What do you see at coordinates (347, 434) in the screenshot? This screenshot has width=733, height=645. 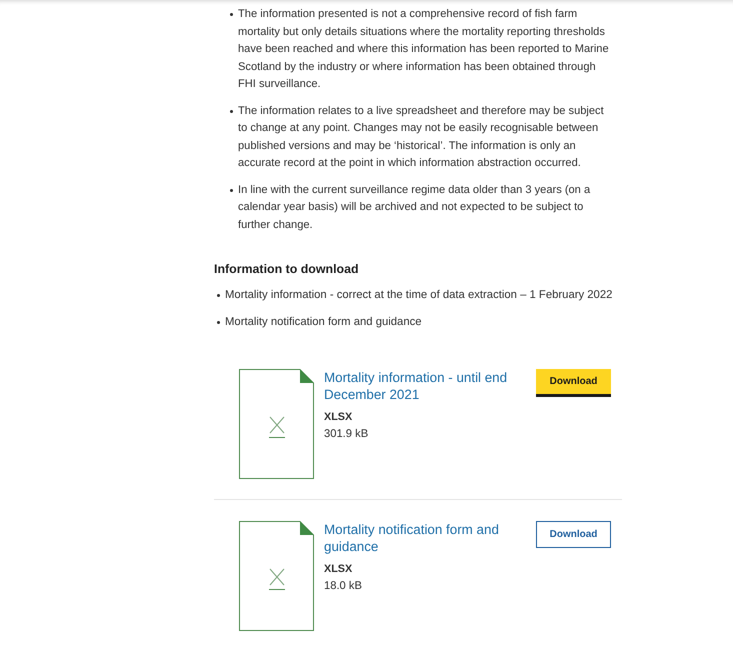 I see `file-size-text: 301.9 kB` at bounding box center [347, 434].